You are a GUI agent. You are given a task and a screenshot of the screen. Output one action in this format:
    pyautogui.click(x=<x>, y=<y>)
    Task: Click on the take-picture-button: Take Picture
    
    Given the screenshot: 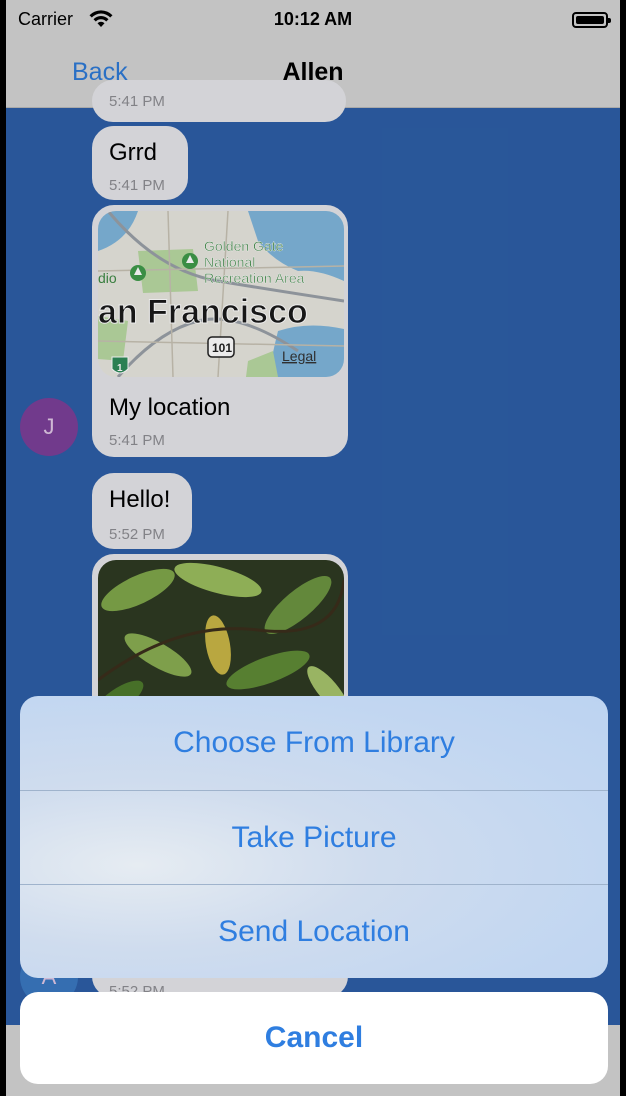 What is the action you would take?
    pyautogui.click(x=314, y=838)
    